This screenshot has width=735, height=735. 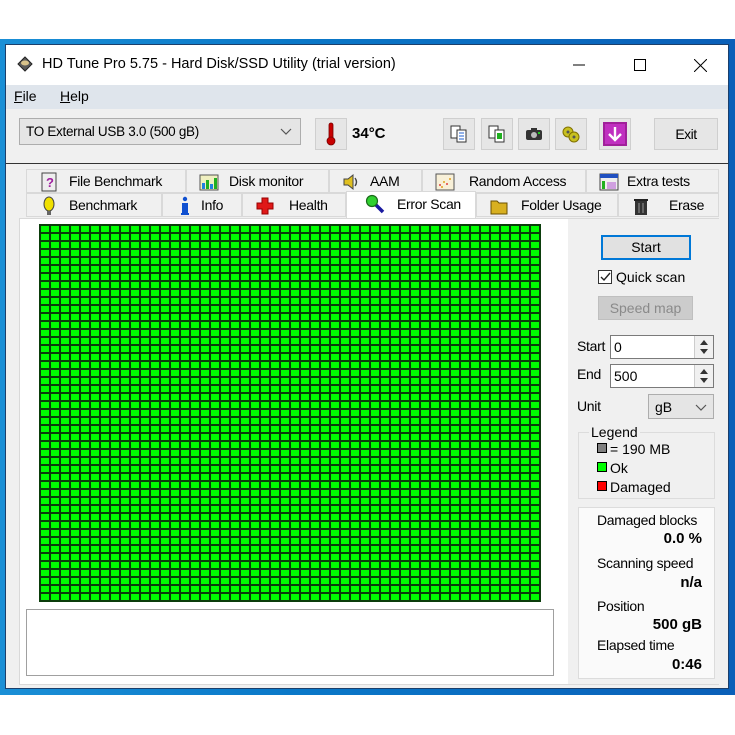 I want to click on screenshot-button, so click(x=534, y=134).